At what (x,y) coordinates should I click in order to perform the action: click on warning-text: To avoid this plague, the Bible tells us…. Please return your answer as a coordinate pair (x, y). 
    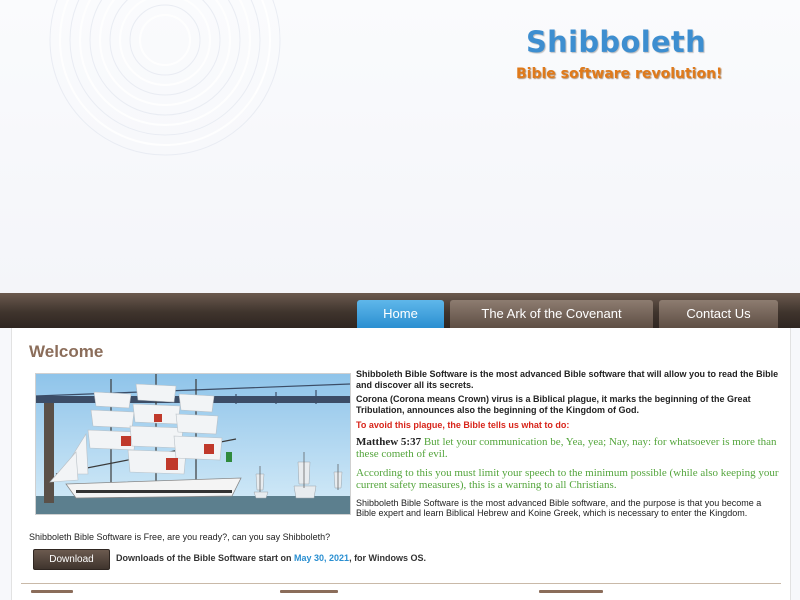
    Looking at the image, I should click on (463, 425).